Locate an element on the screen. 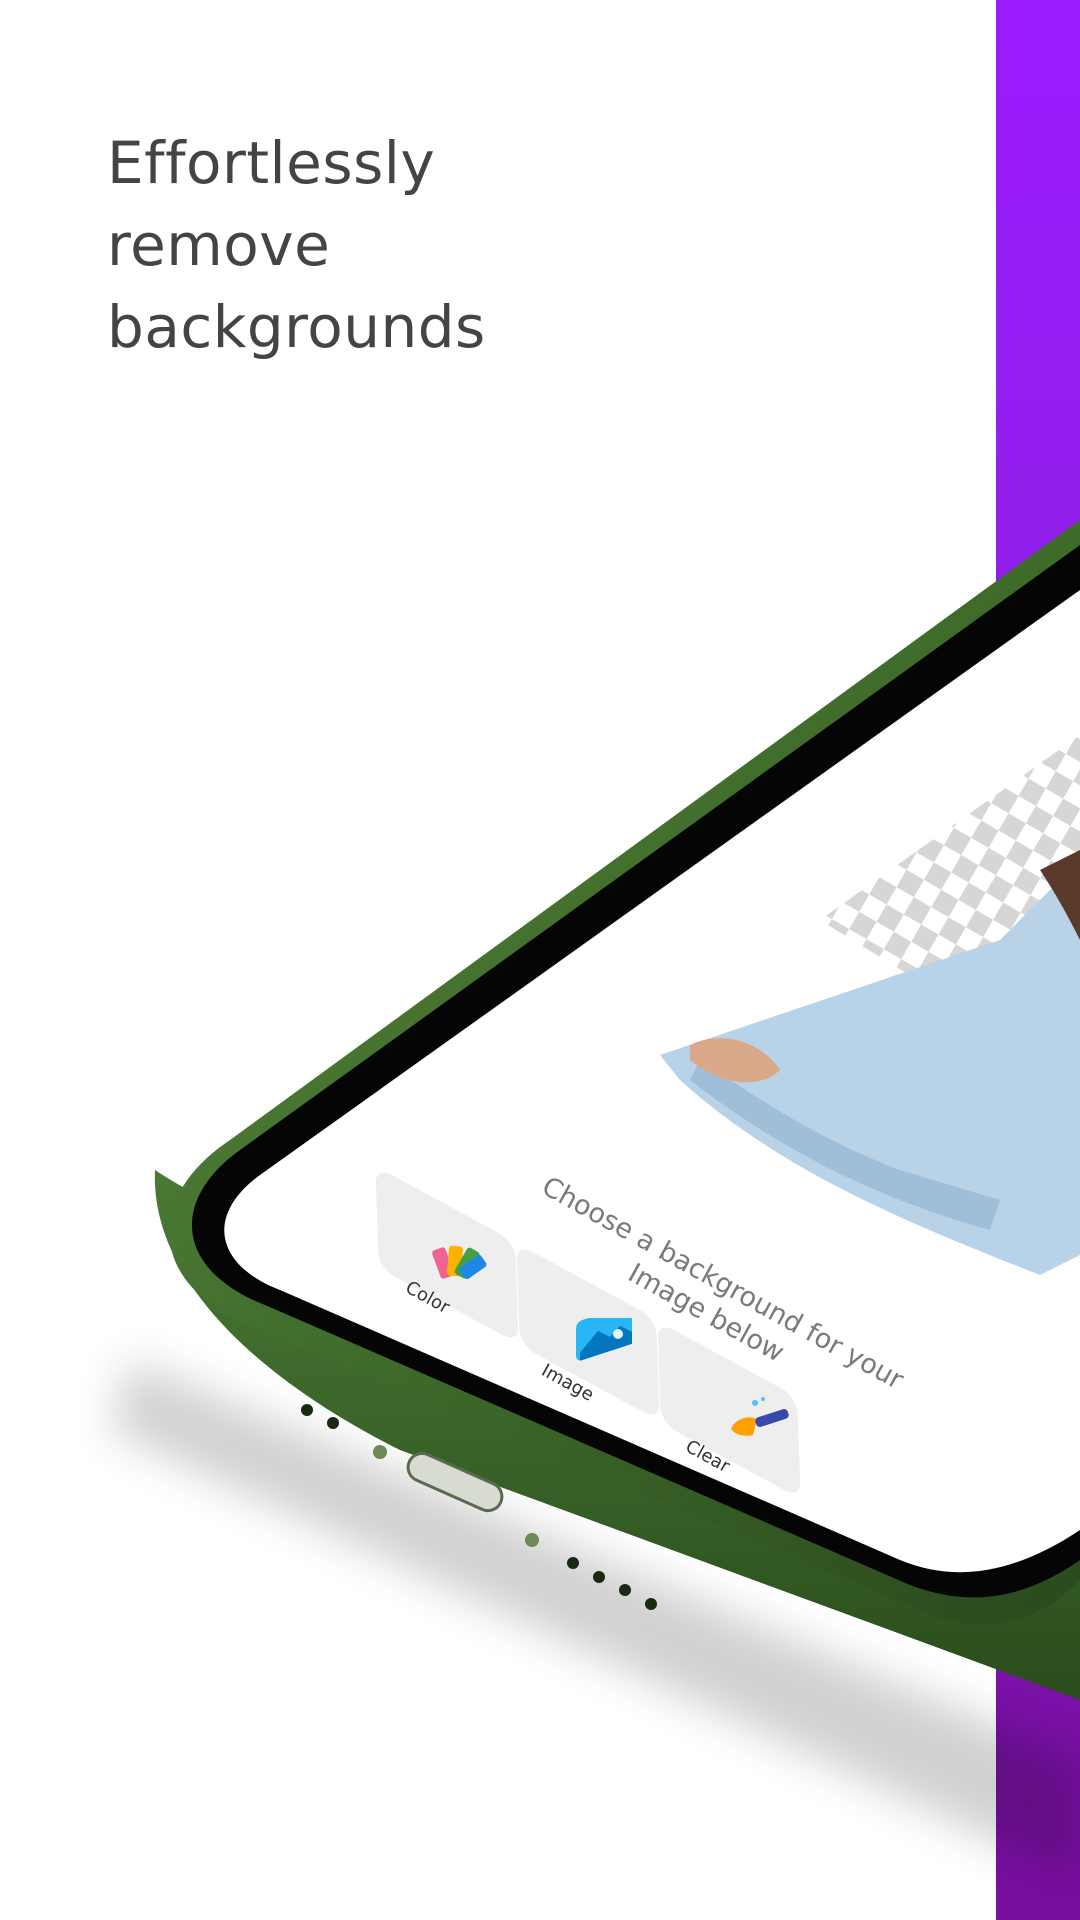 This screenshot has height=1920, width=1080. clear-brush-icon is located at coordinates (760, 1420).